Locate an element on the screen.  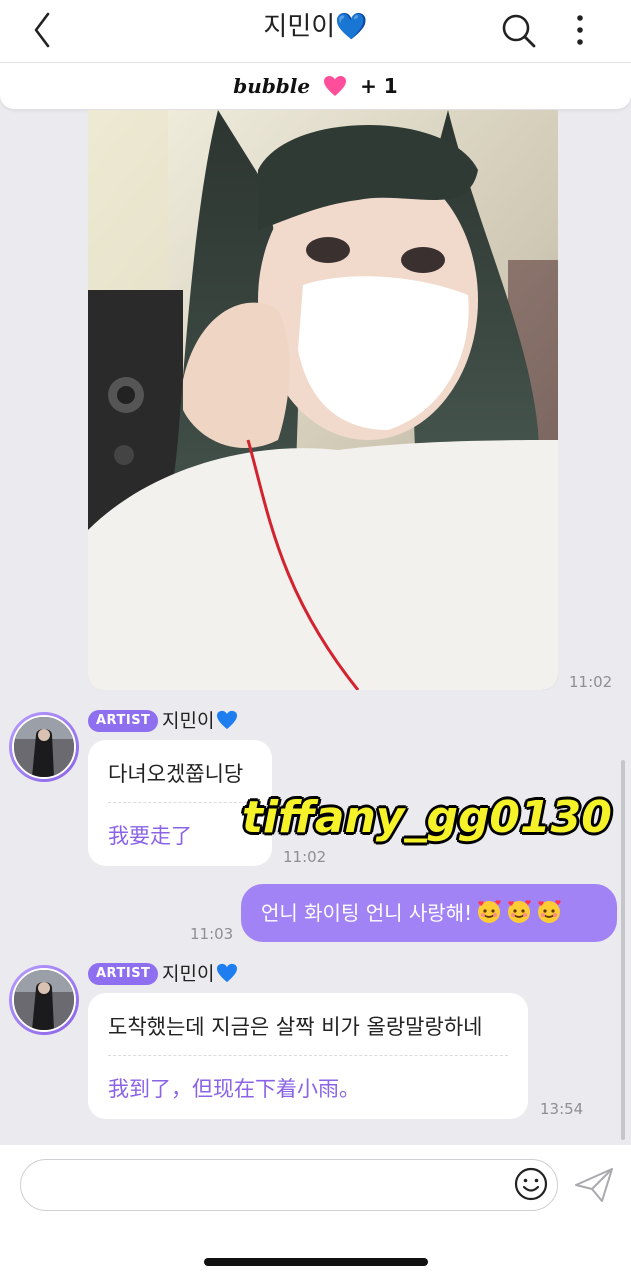
search-button is located at coordinates (518, 30).